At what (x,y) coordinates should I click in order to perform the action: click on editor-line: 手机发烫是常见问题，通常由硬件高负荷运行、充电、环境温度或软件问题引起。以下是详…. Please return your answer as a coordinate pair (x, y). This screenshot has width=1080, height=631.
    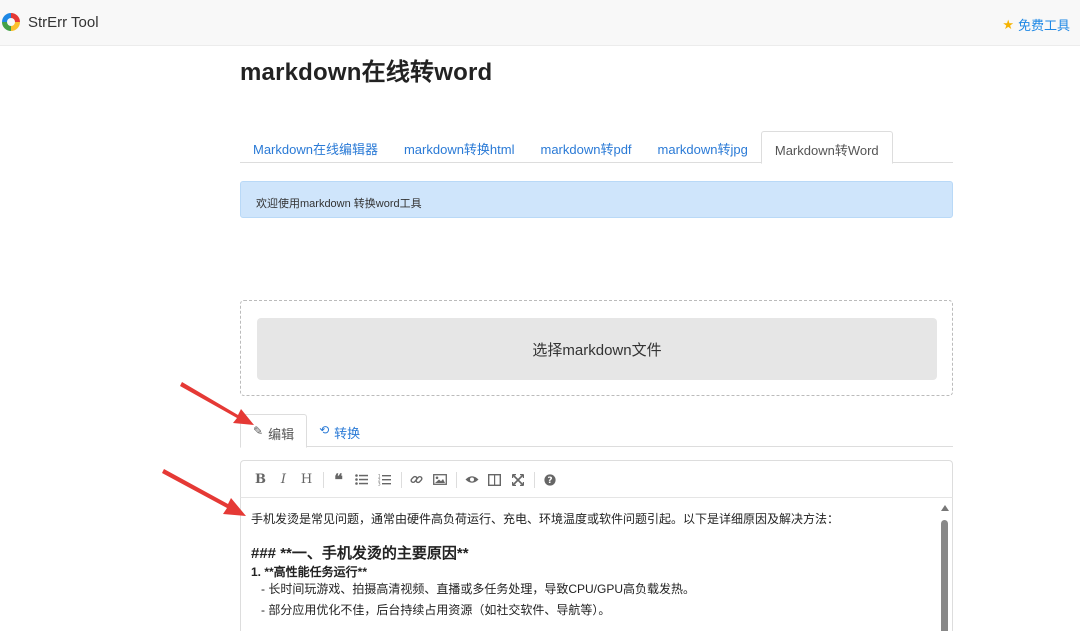
    Looking at the image, I should click on (545, 519).